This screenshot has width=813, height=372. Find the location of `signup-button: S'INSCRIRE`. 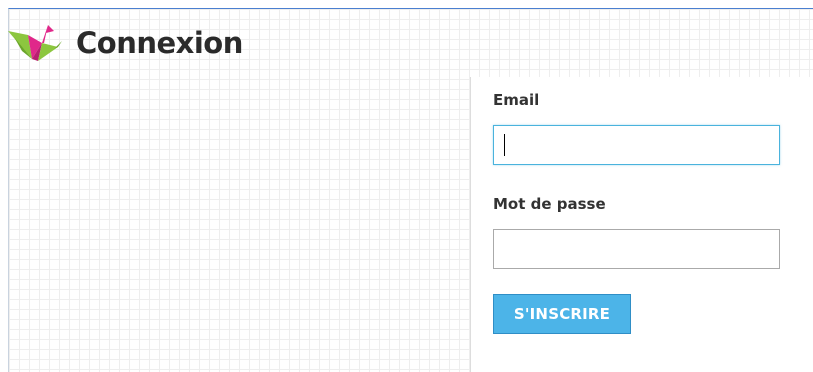

signup-button: S'INSCRIRE is located at coordinates (562, 314).